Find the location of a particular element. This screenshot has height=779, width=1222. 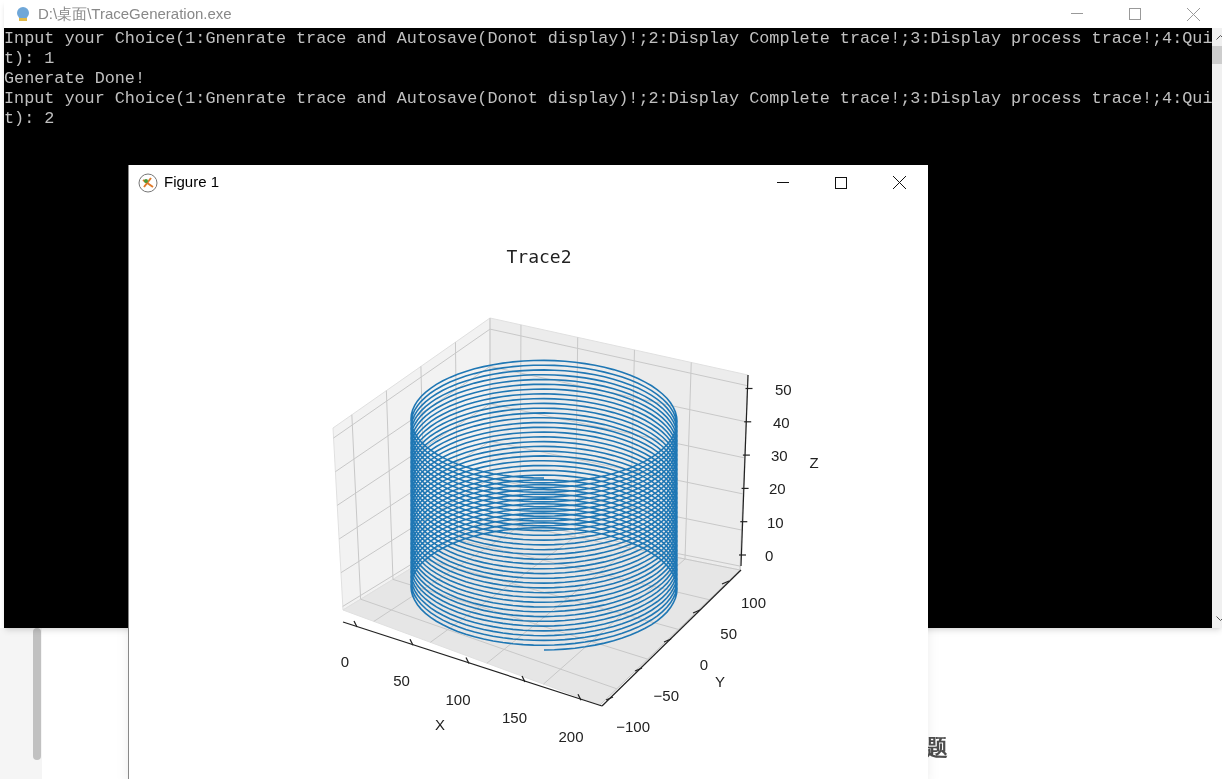

tick-label: 20 is located at coordinates (777, 489).